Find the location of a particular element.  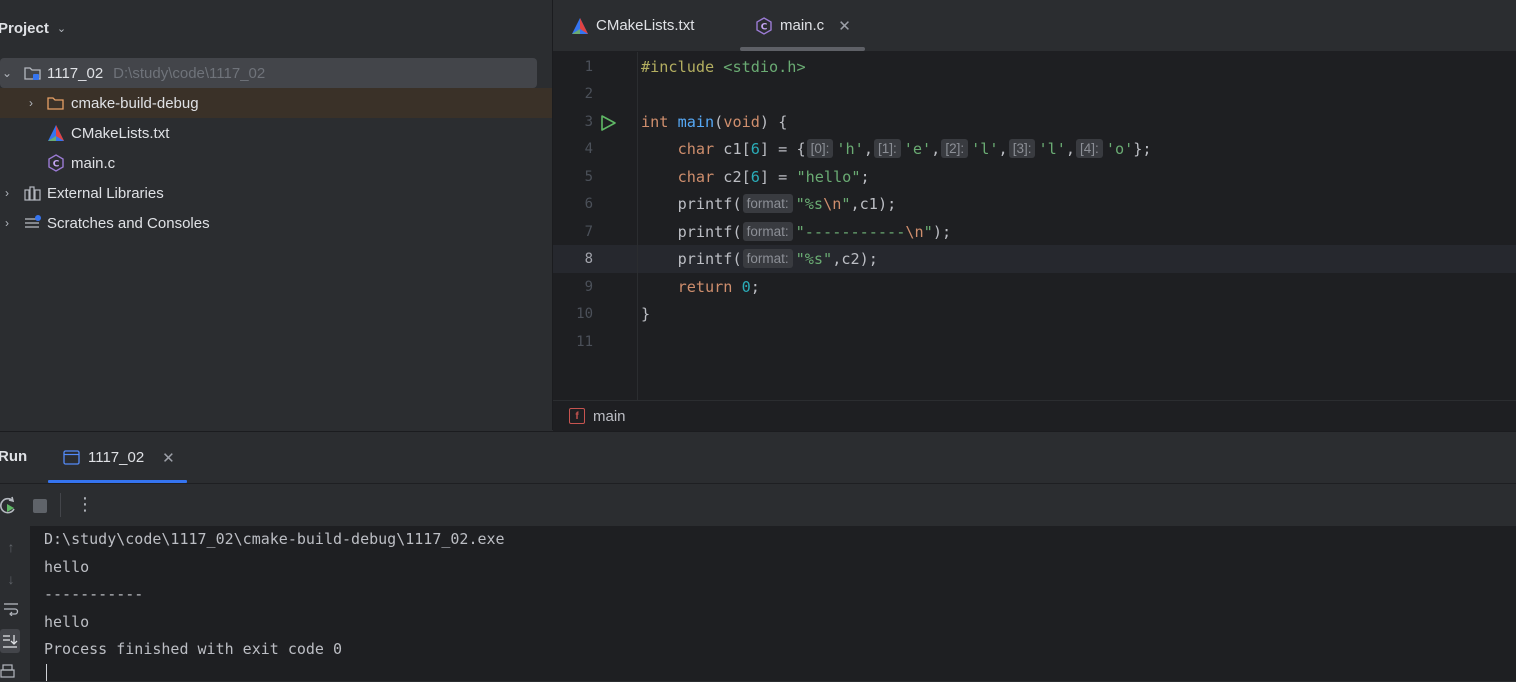

tree-item-label: CMakeLists.txt is located at coordinates (120, 133).